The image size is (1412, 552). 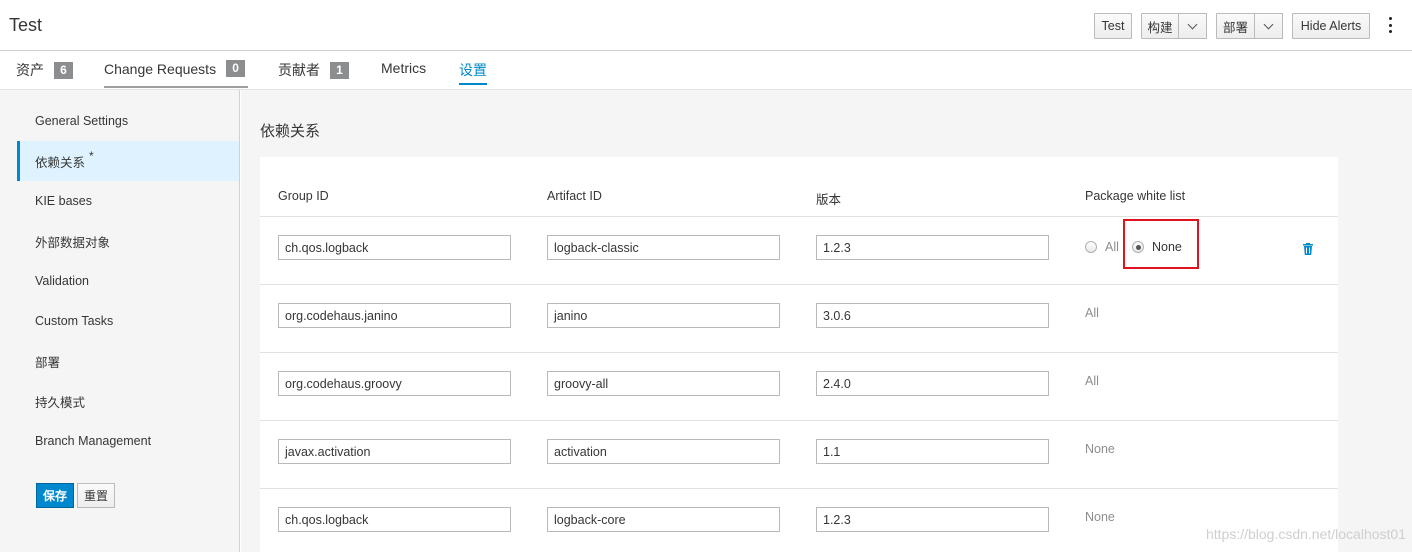 I want to click on sidebar-item-label: KIE bases, so click(x=63, y=201).